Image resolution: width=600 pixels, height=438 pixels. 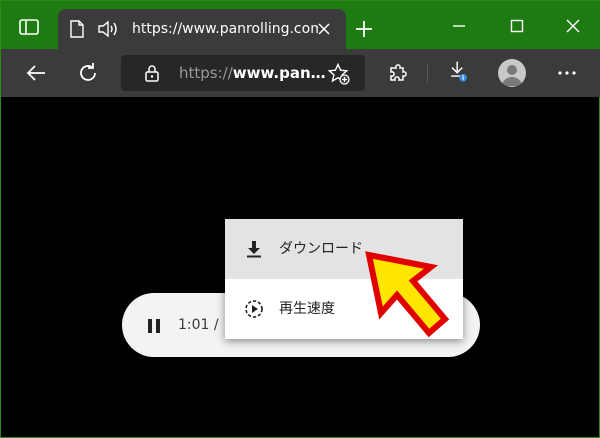 What do you see at coordinates (407, 294) in the screenshot?
I see `annotation-arrow-icon` at bounding box center [407, 294].